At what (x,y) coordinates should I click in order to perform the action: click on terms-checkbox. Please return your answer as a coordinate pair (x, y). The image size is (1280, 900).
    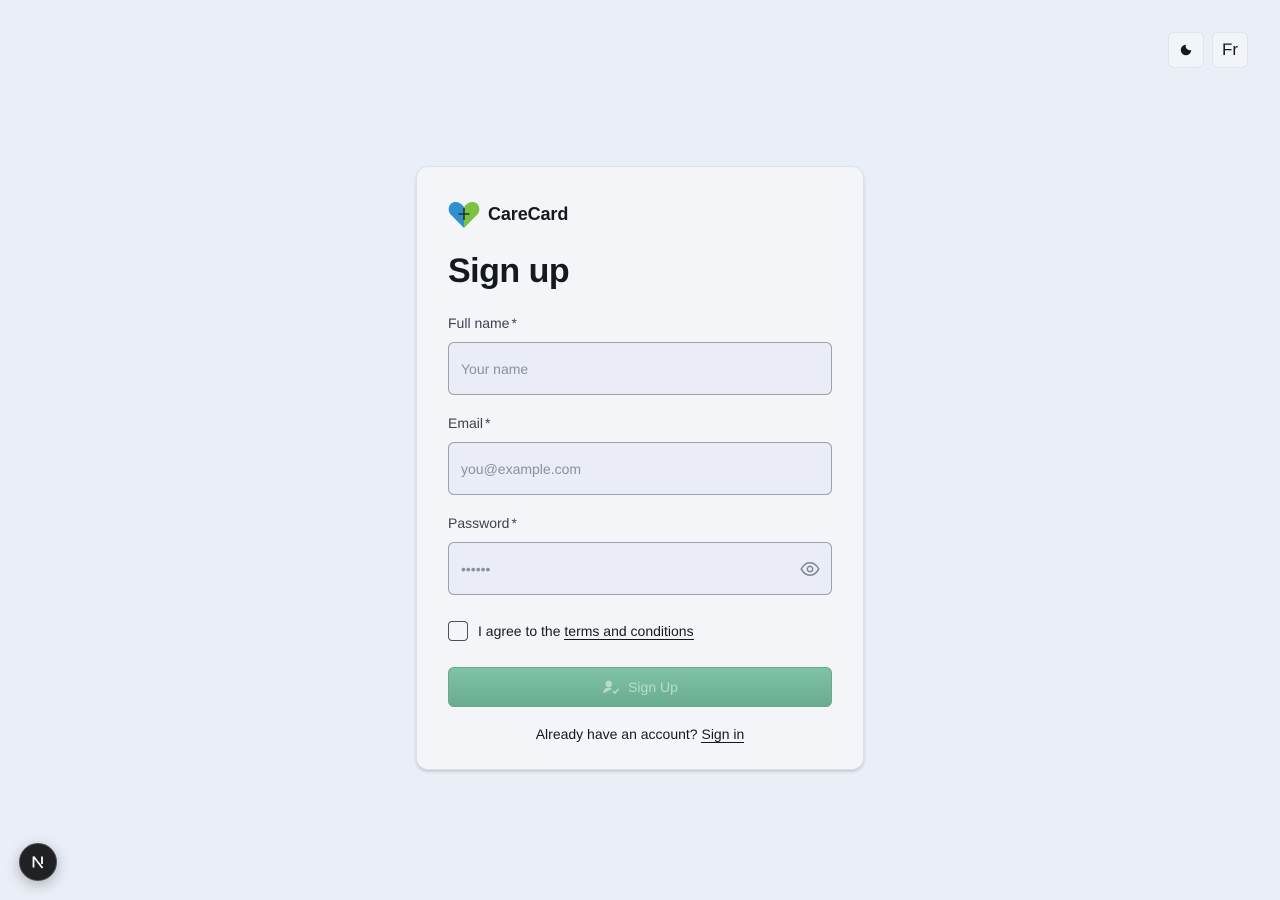
    Looking at the image, I should click on (458, 631).